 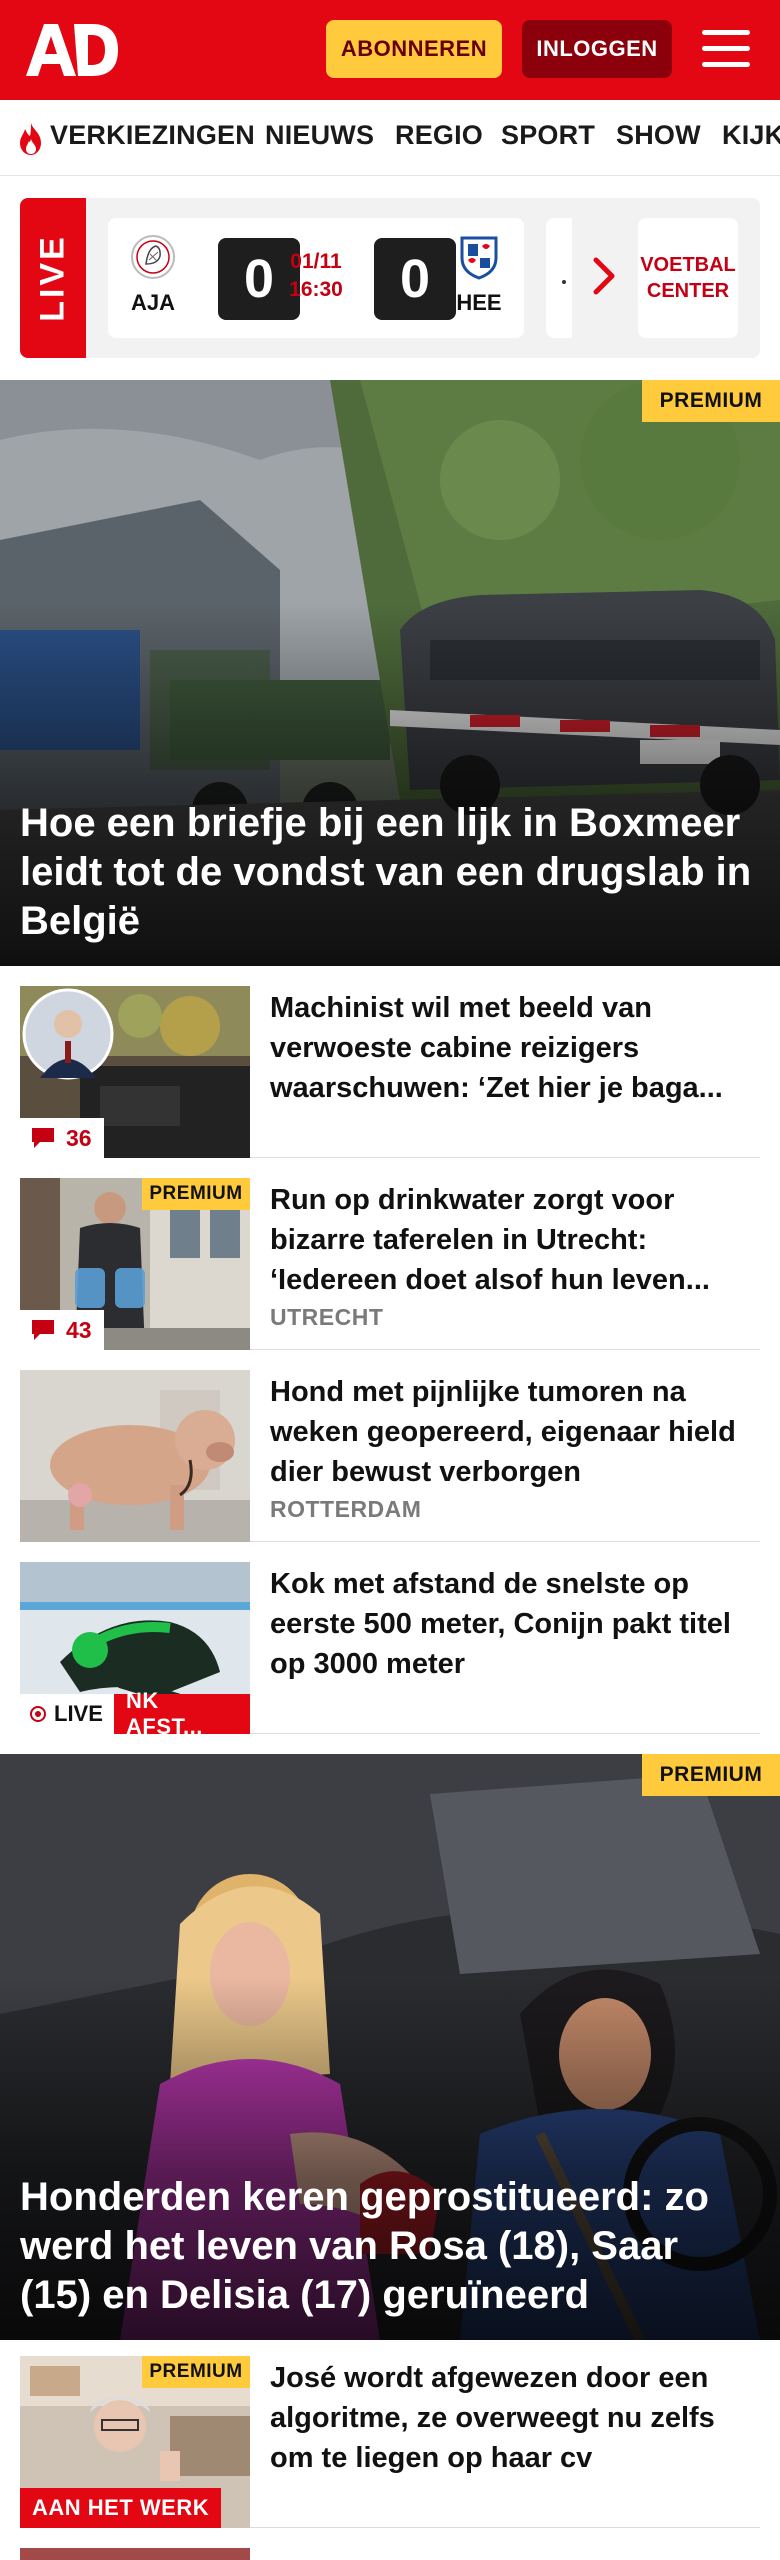 I want to click on ajax-logo-icon, so click(x=153, y=257).